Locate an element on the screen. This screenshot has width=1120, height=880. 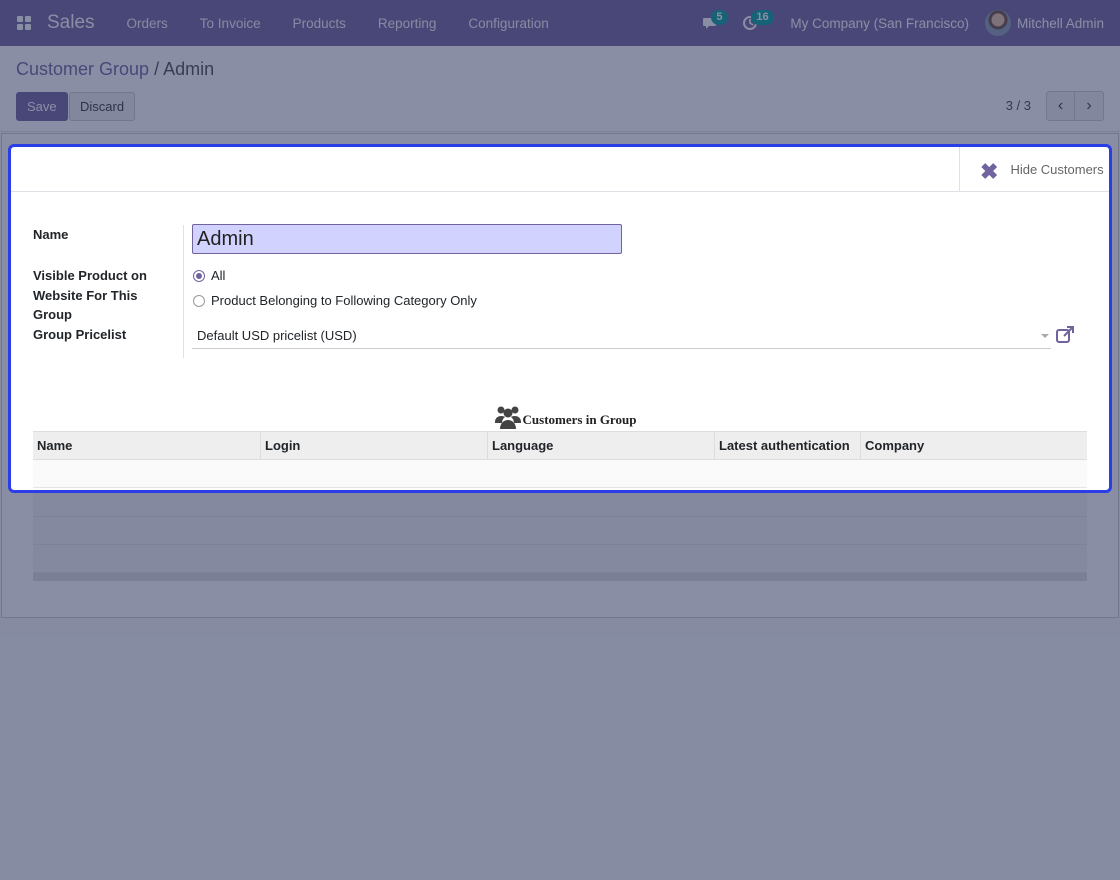
column-company: Company is located at coordinates (974, 445).